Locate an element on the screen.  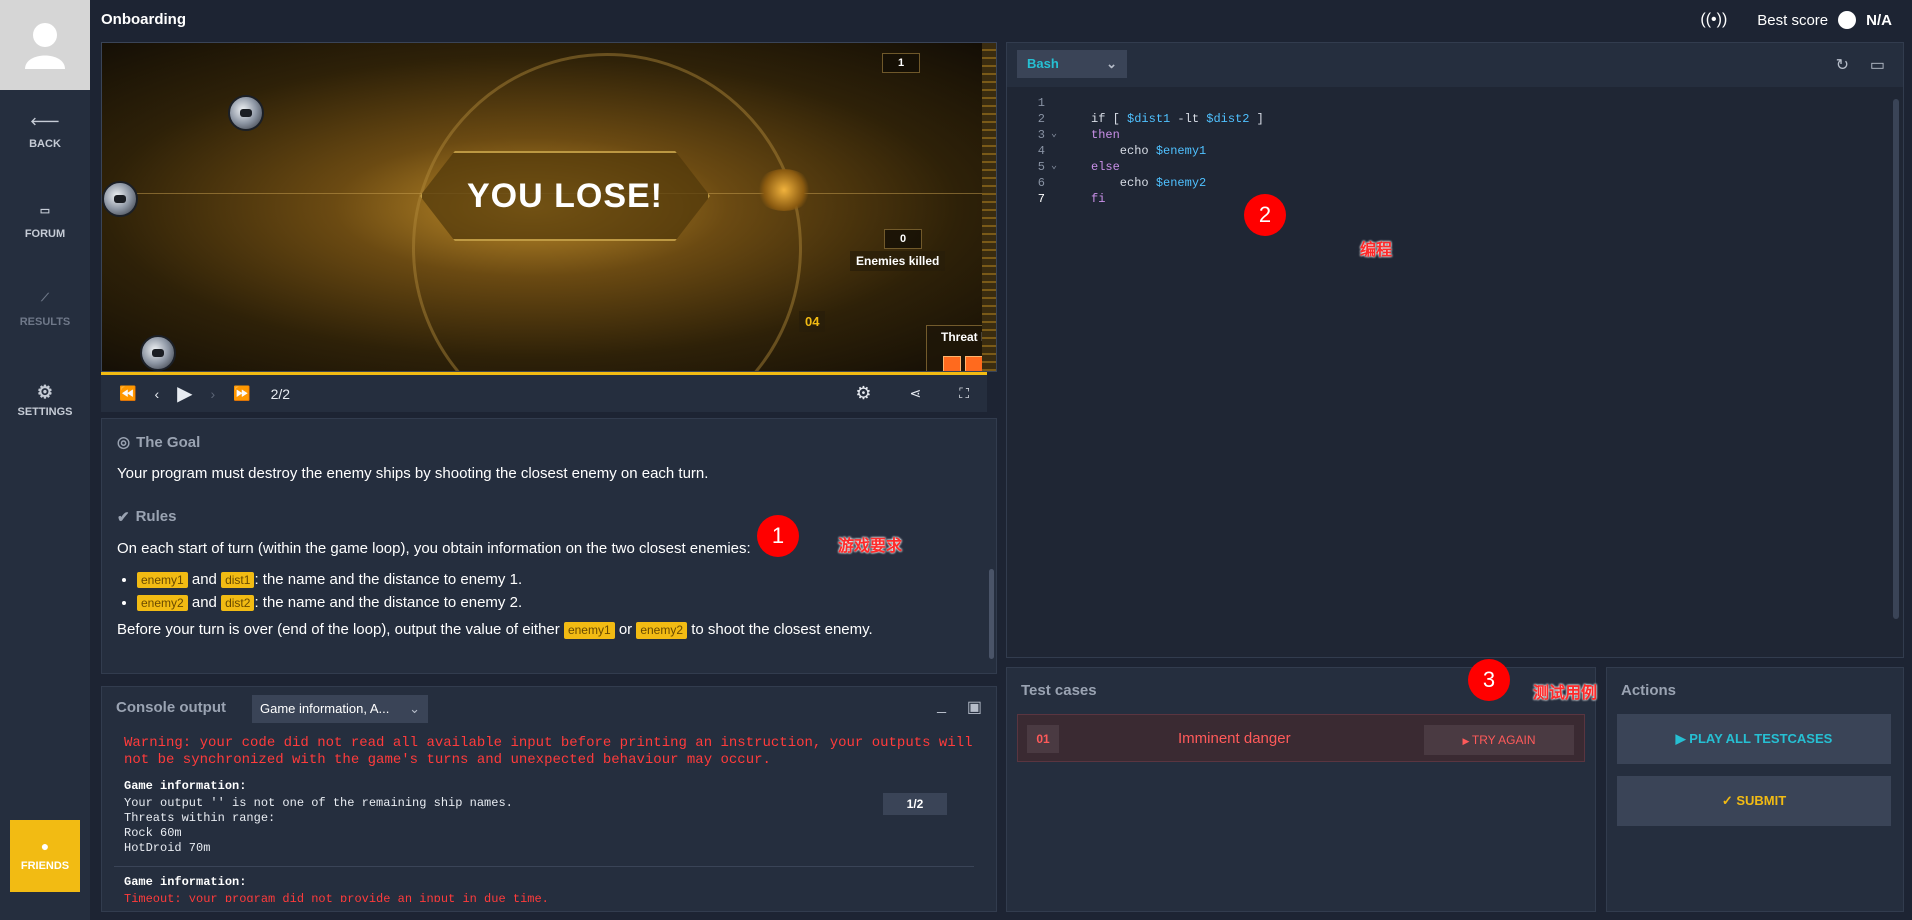
code-text: echo $enemy2 is located at coordinates (1149, 183).